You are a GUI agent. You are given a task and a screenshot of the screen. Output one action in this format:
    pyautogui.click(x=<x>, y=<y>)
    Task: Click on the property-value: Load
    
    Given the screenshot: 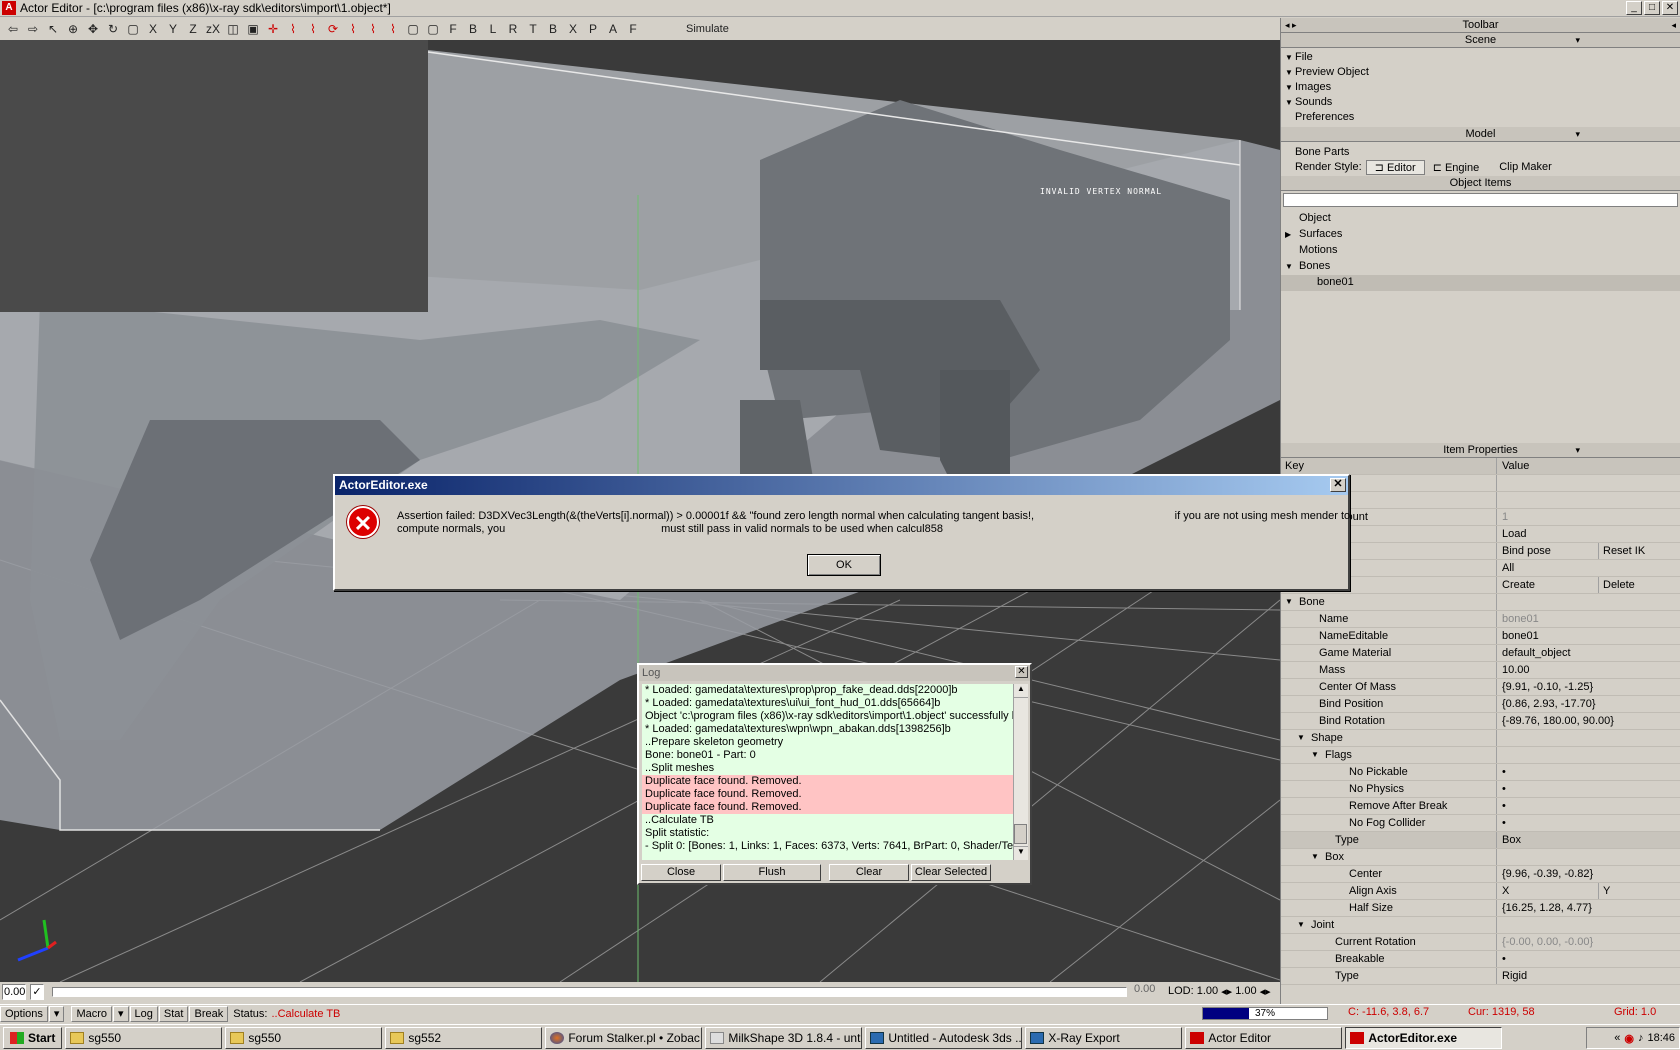 What is the action you would take?
    pyautogui.click(x=1588, y=534)
    